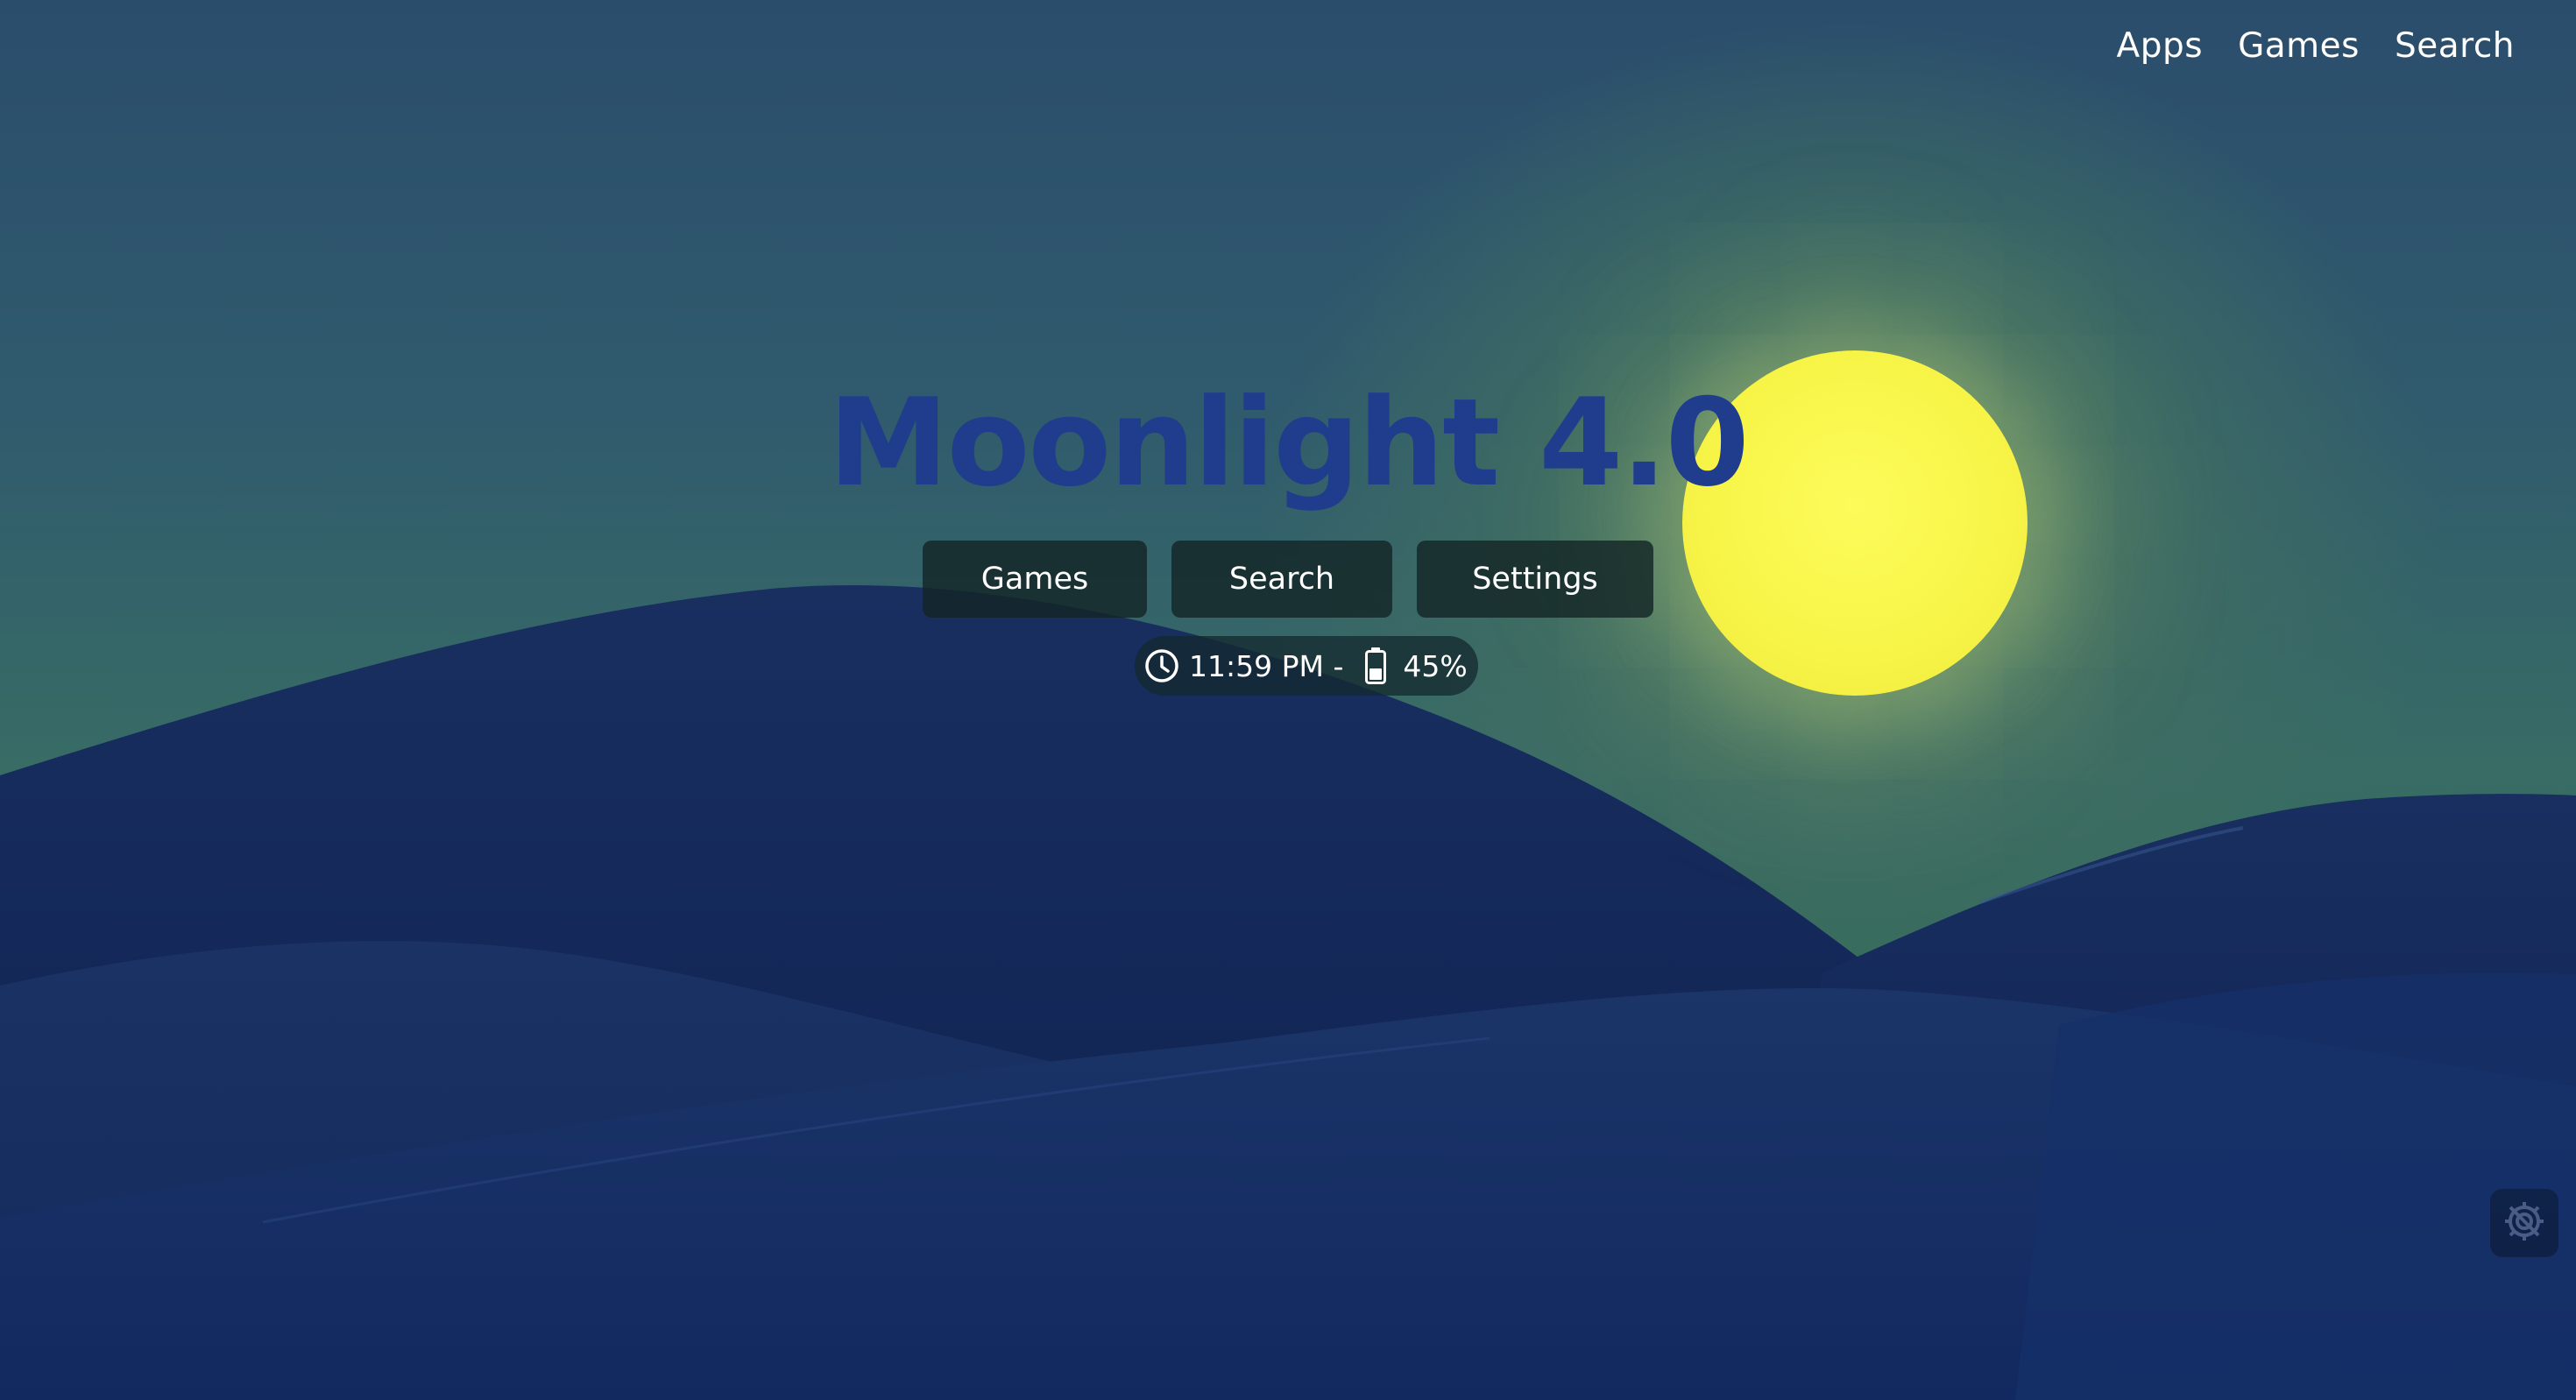 This screenshot has height=1400, width=2576. What do you see at coordinates (1266, 665) in the screenshot?
I see `time-text: 11:59 PM -` at bounding box center [1266, 665].